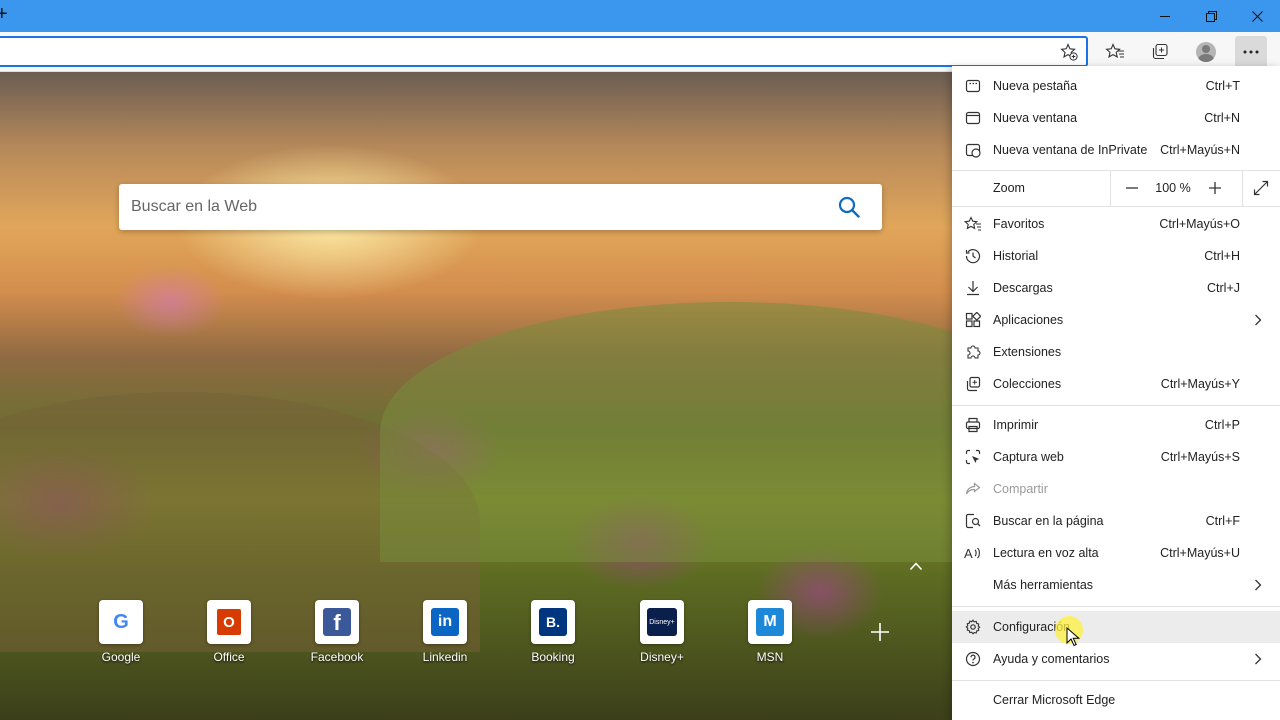 The width and height of the screenshot is (1280, 720). What do you see at coordinates (1116, 320) in the screenshot?
I see `menu-item-apps: Aplicaciones` at bounding box center [1116, 320].